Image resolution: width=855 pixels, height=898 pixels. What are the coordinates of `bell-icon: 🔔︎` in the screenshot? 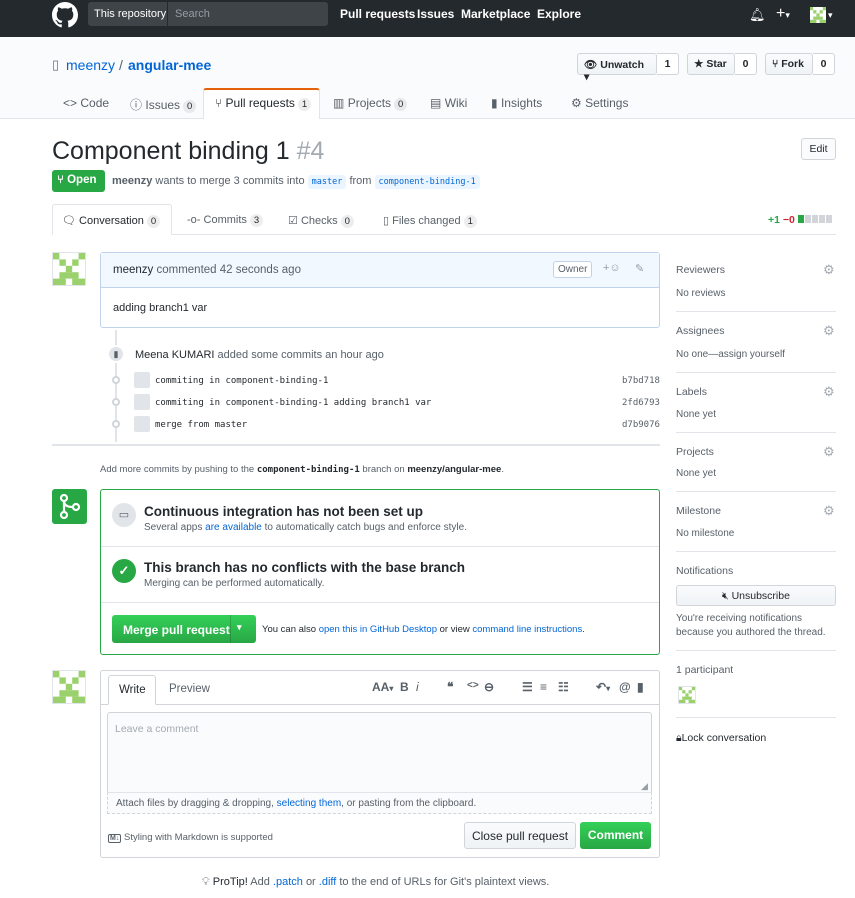 It's located at (757, 15).